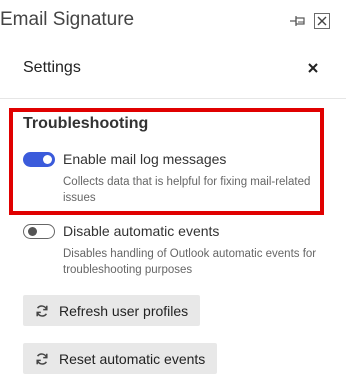 Image resolution: width=346 pixels, height=379 pixels. Describe the element at coordinates (298, 21) in the screenshot. I see `pin-icon` at that location.